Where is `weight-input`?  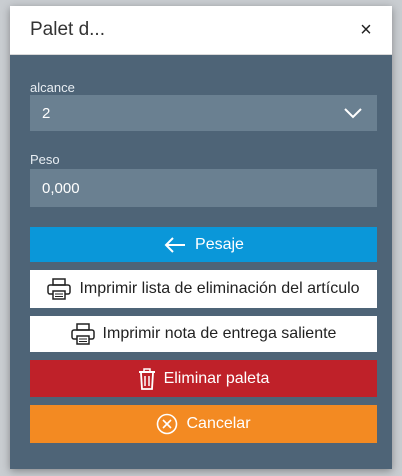
weight-input is located at coordinates (203, 188).